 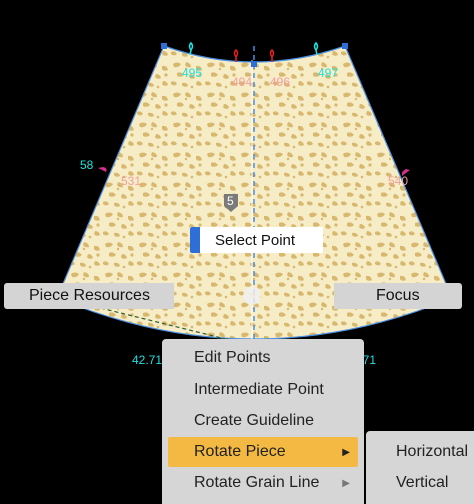 I want to click on rotate-piece-submenu: Horizontal Vertical, so click(x=420, y=467).